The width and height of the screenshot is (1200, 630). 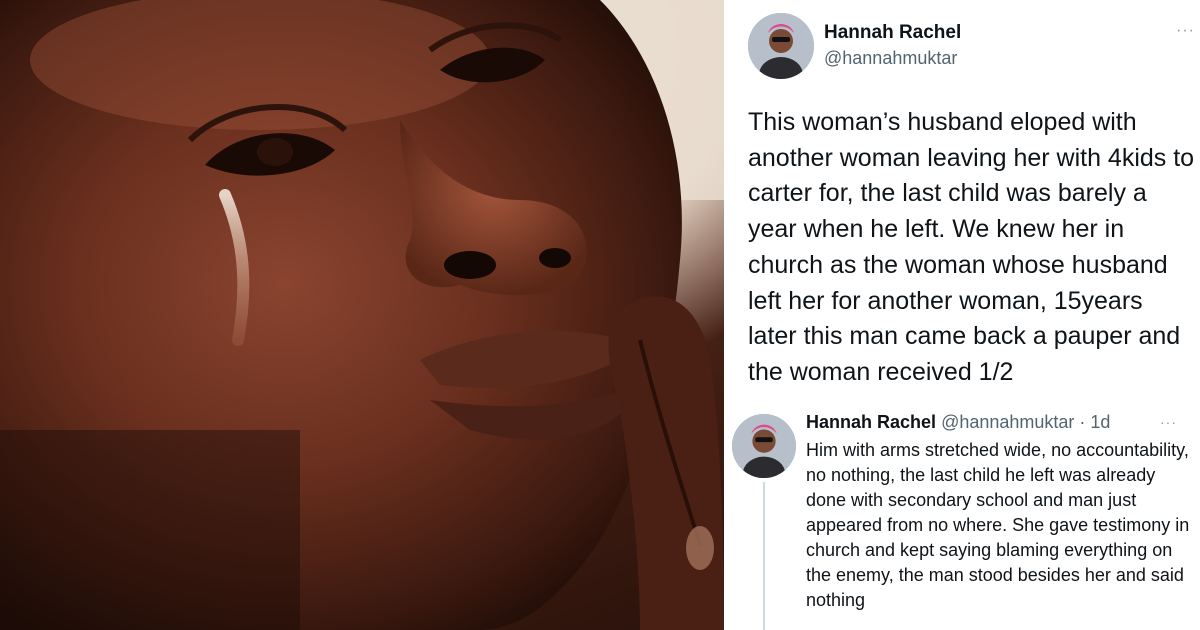 What do you see at coordinates (871, 422) in the screenshot?
I see `reply-author-name: Hannah Rachel` at bounding box center [871, 422].